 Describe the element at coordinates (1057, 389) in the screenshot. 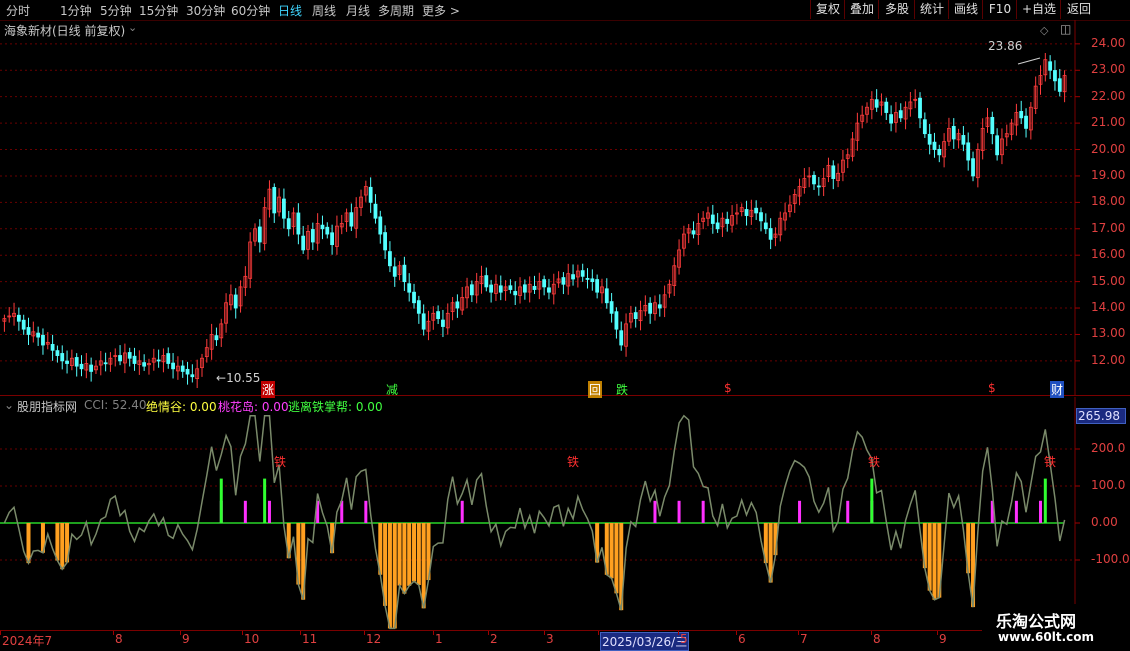

I see `event-marker: 财` at that location.